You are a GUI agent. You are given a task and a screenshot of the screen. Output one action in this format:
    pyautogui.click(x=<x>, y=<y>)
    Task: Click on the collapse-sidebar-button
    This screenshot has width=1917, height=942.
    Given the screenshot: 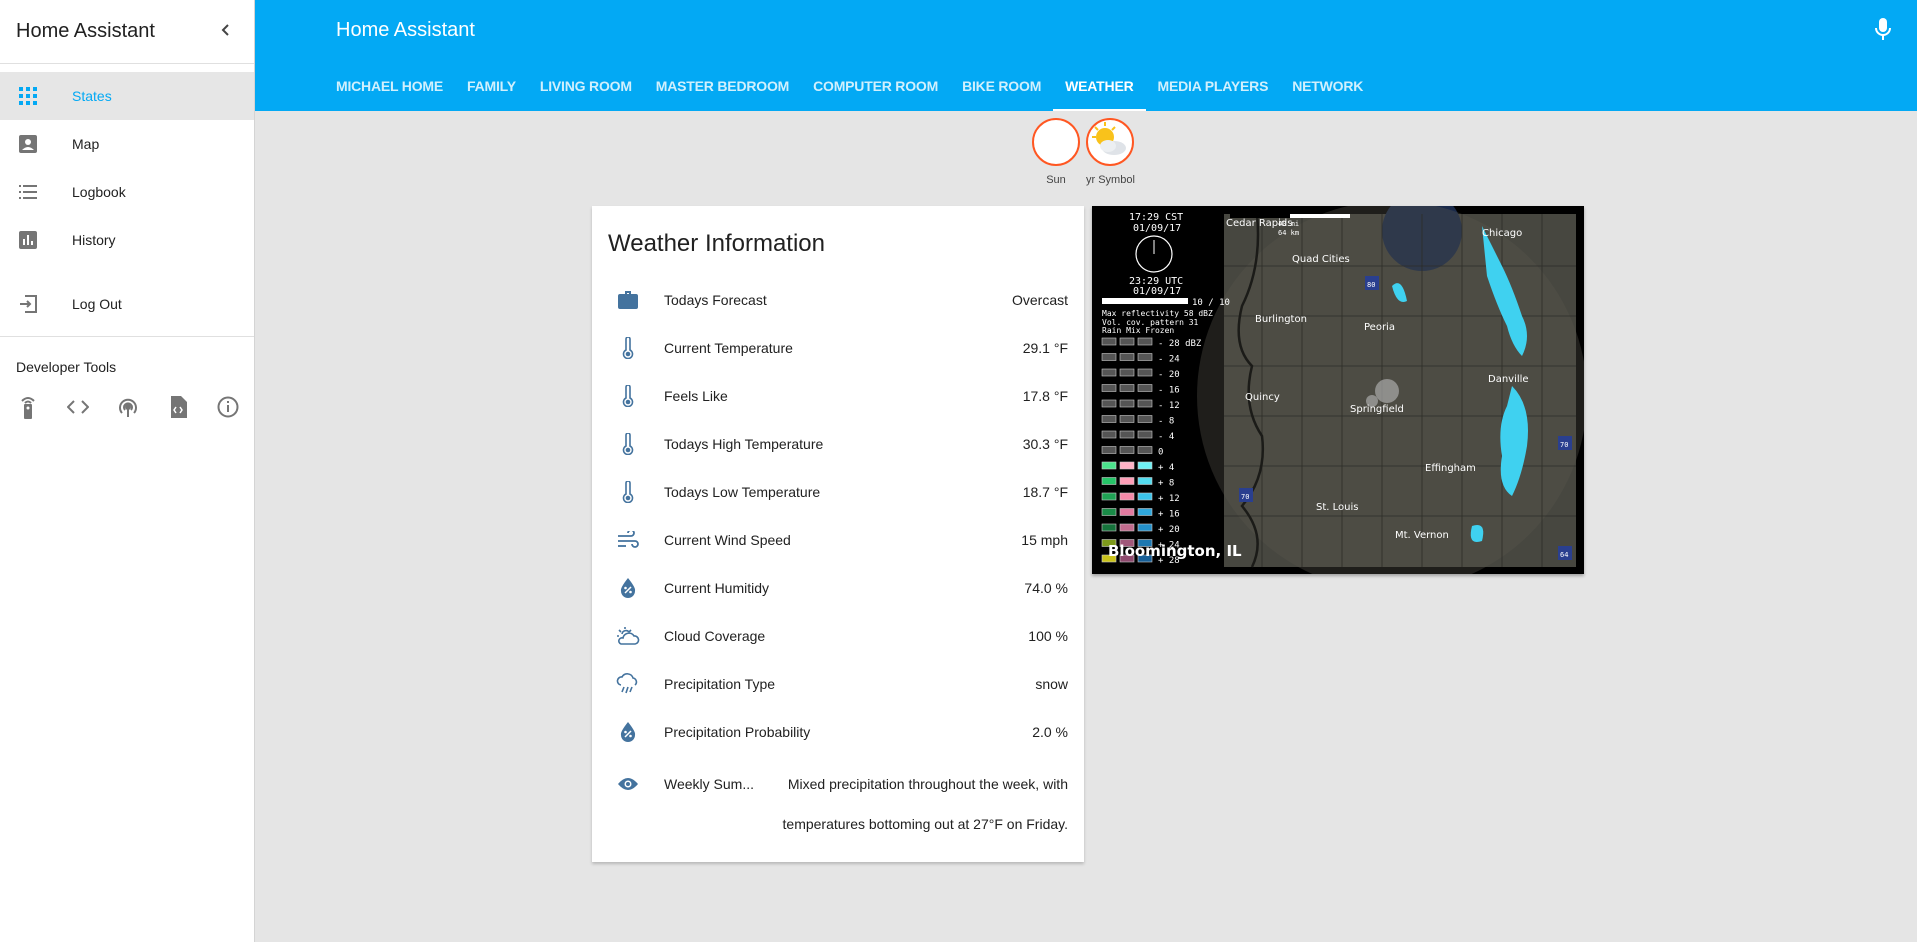 What is the action you would take?
    pyautogui.click(x=226, y=31)
    